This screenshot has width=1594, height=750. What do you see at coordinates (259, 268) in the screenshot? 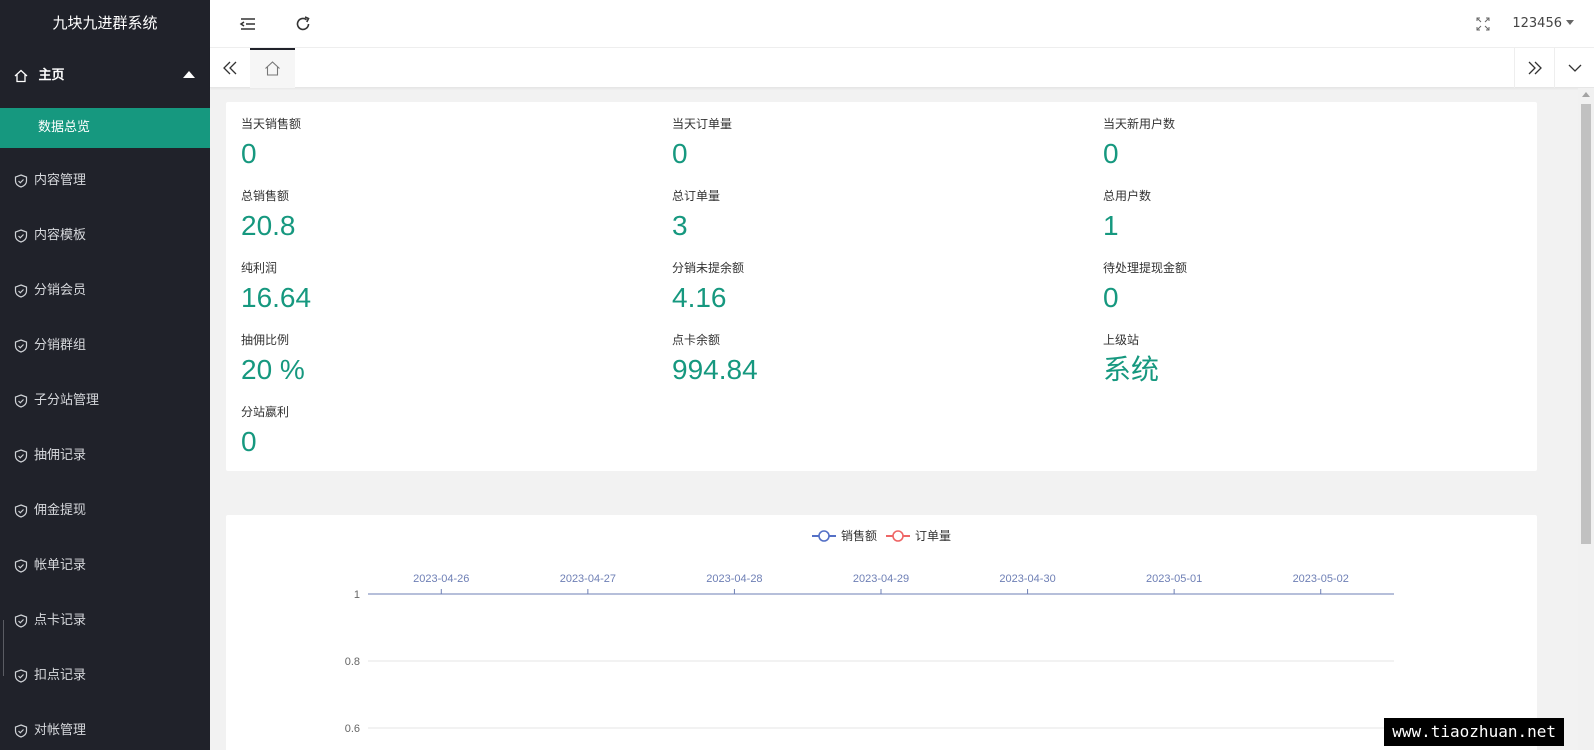
I see `stat-label: 纯利润` at bounding box center [259, 268].